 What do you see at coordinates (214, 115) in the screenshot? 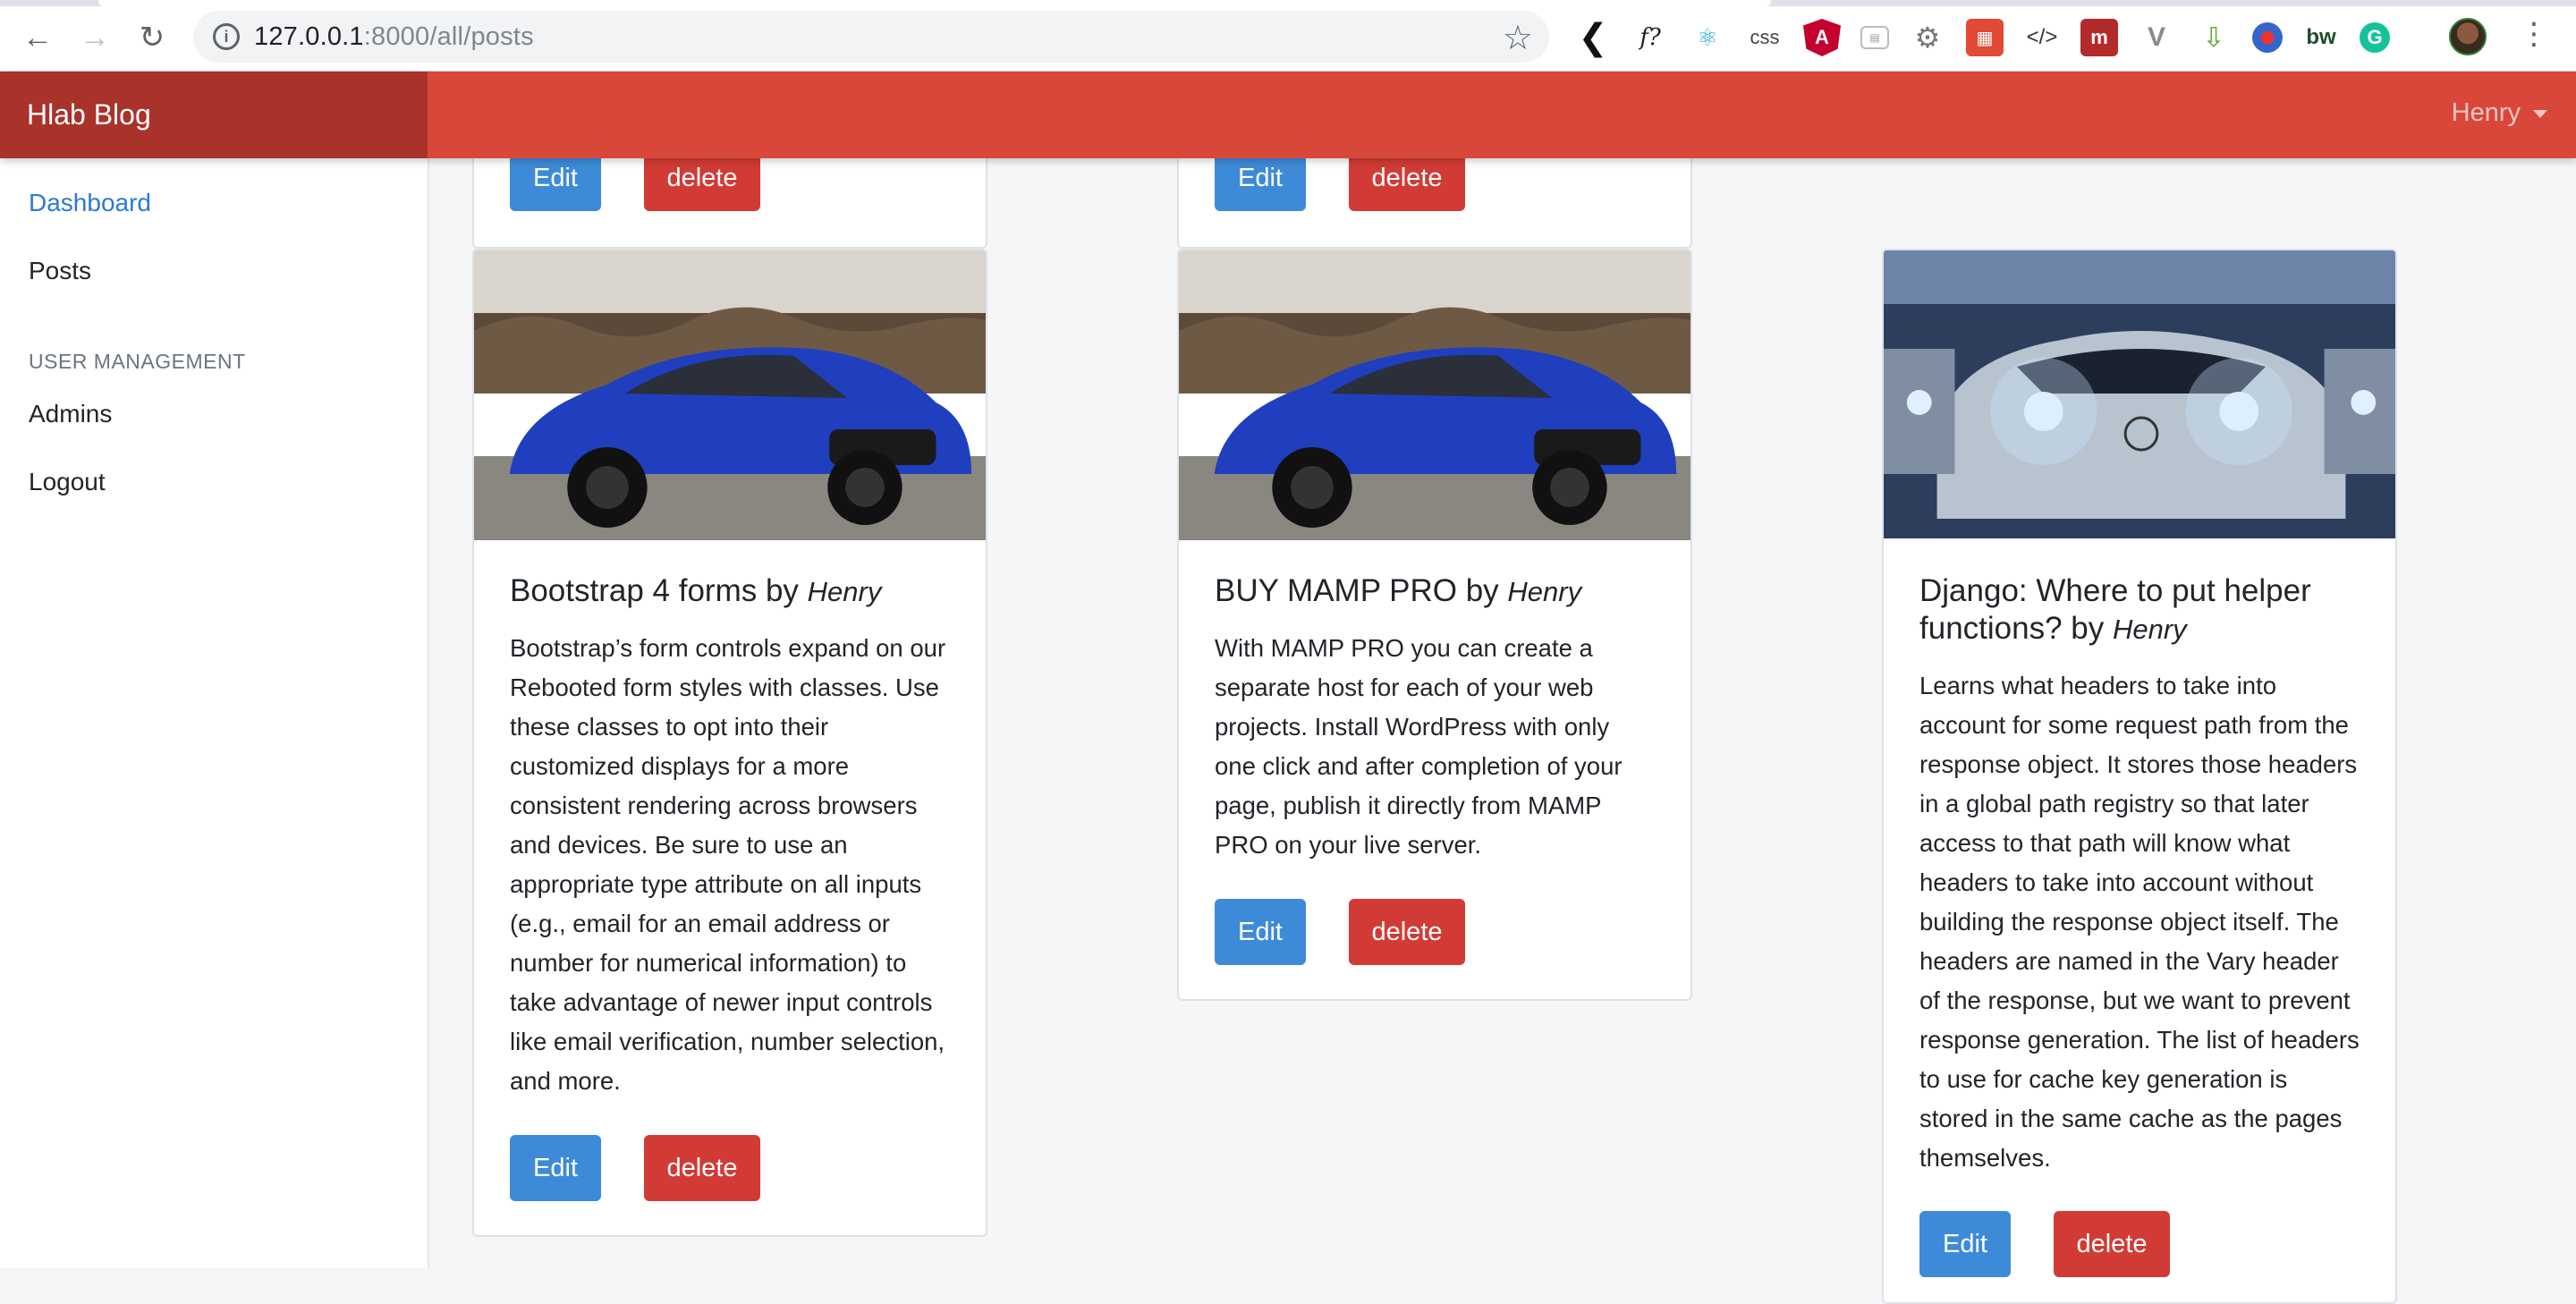
I see `brand-logo: Hlab Blog` at bounding box center [214, 115].